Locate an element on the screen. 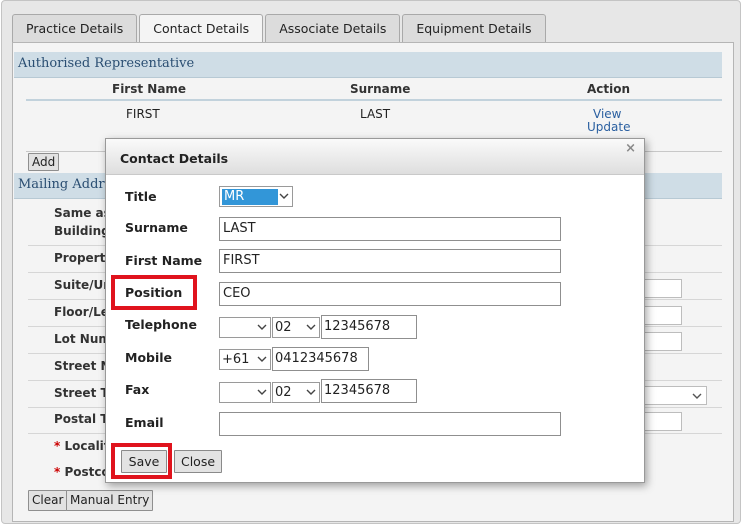  mobile-country-select: +61 is located at coordinates (245, 359).